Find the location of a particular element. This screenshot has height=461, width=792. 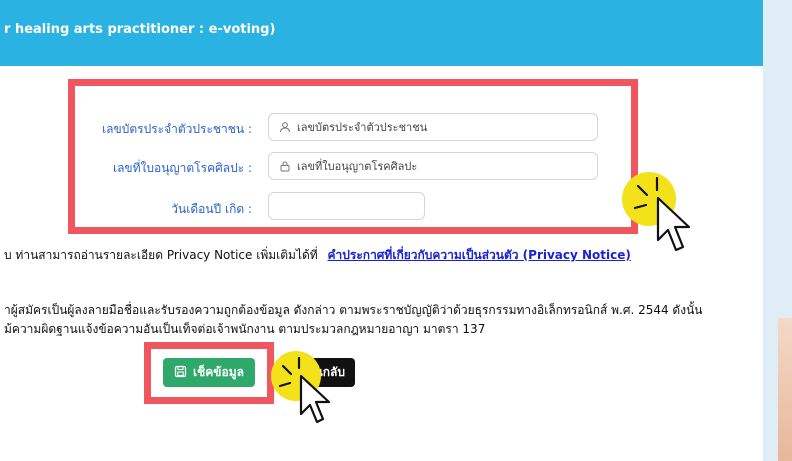

save-icon is located at coordinates (180, 373).